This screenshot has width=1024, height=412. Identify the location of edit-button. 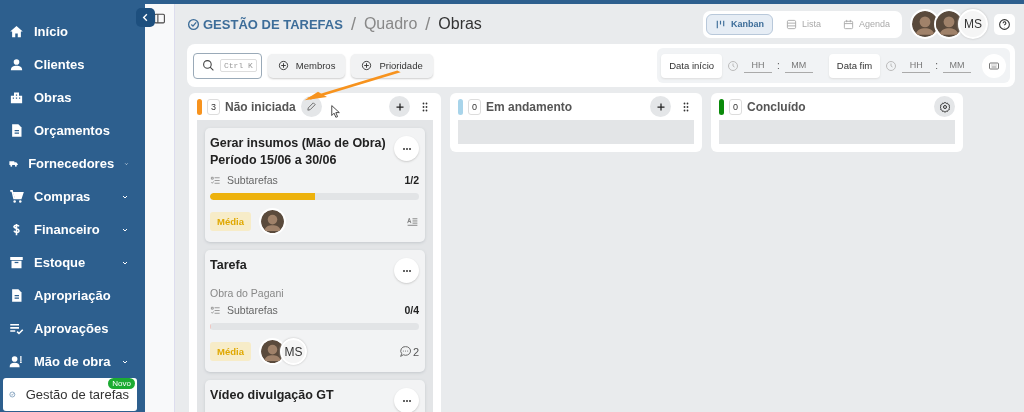
(311, 106).